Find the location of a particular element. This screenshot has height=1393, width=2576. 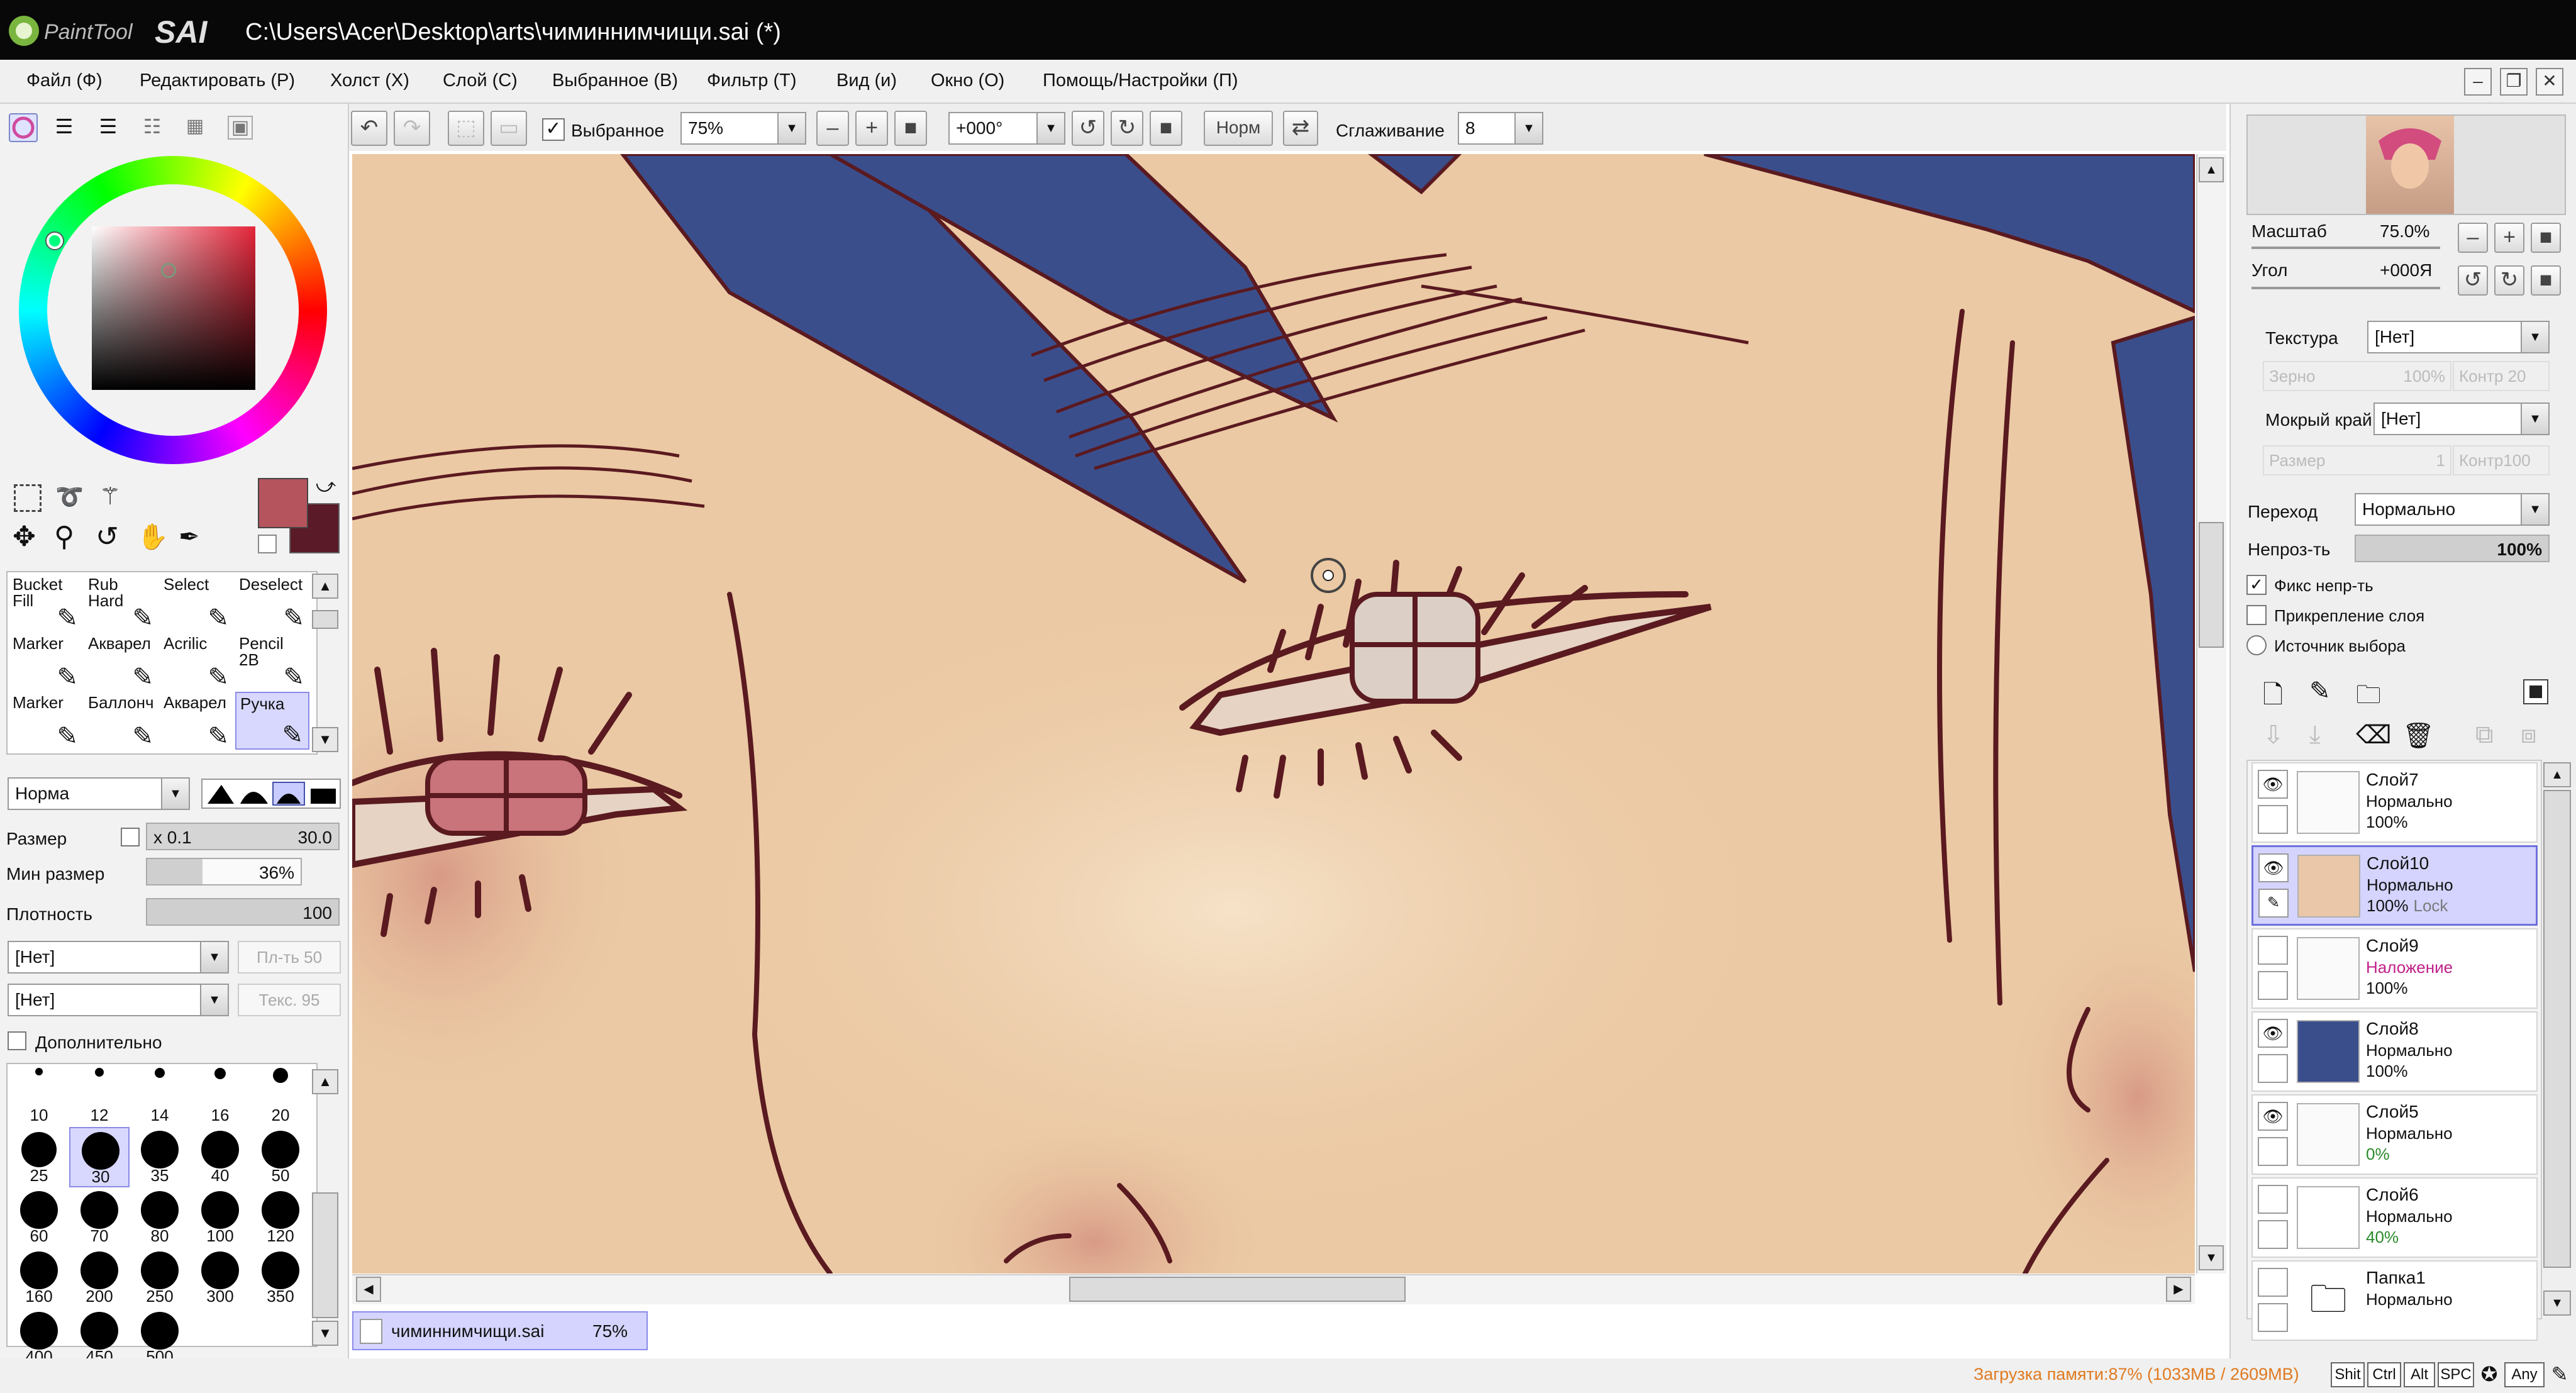

swatch-list-button-icon: ☷ is located at coordinates (152, 127).